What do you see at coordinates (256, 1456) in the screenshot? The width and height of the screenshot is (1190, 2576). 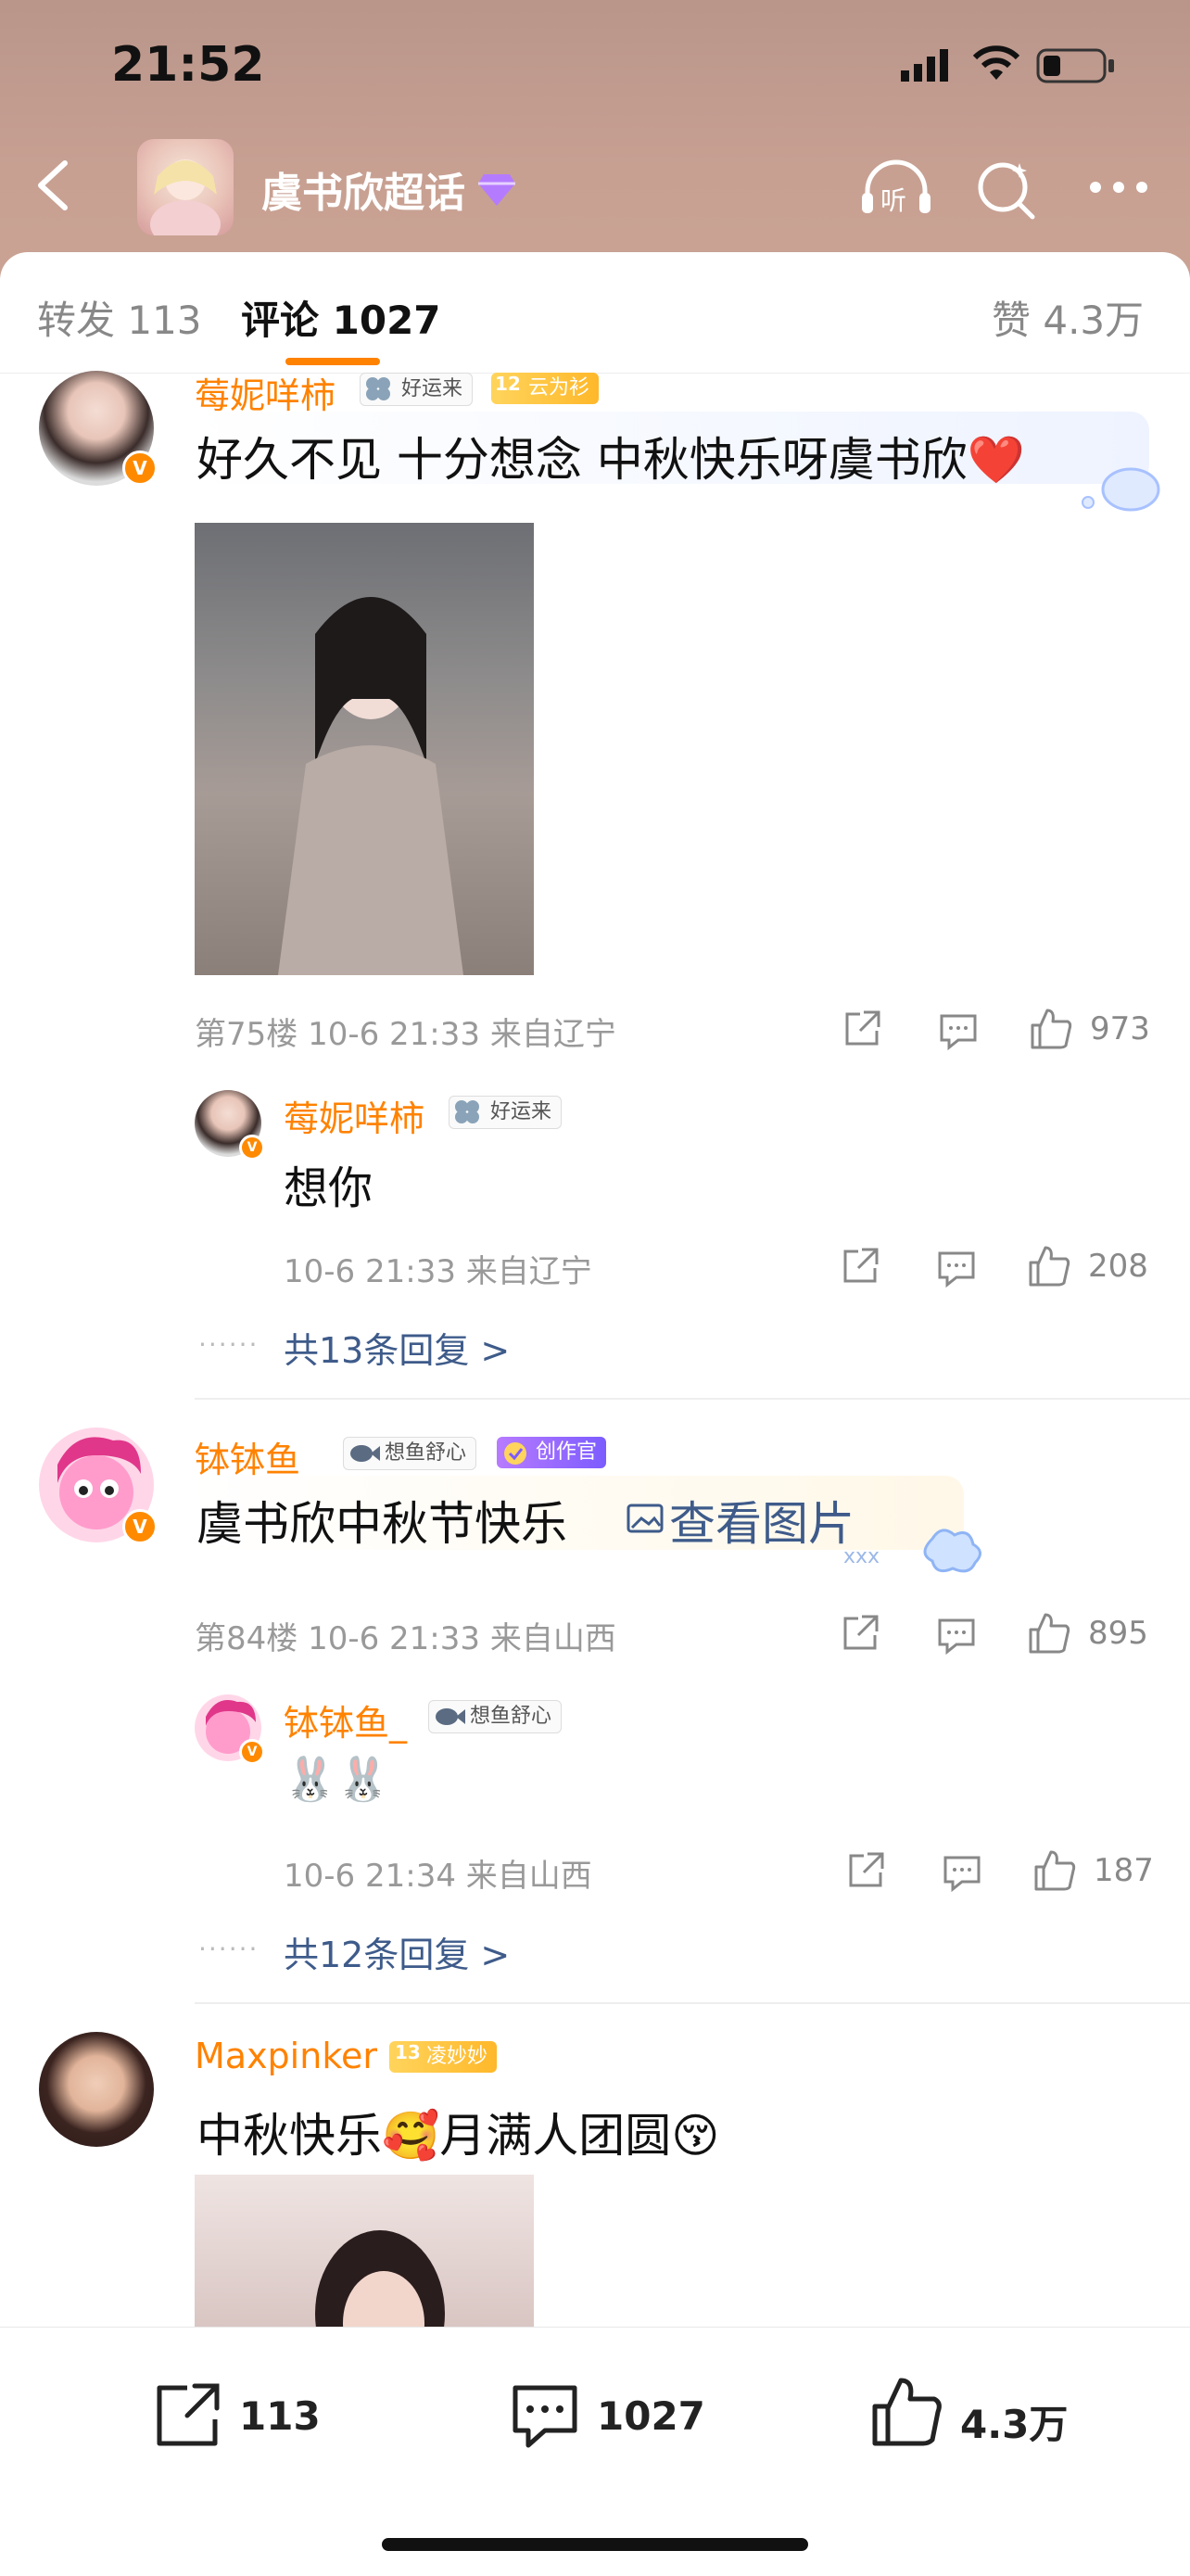 I see `comment-username: 钵钵鱼_` at bounding box center [256, 1456].